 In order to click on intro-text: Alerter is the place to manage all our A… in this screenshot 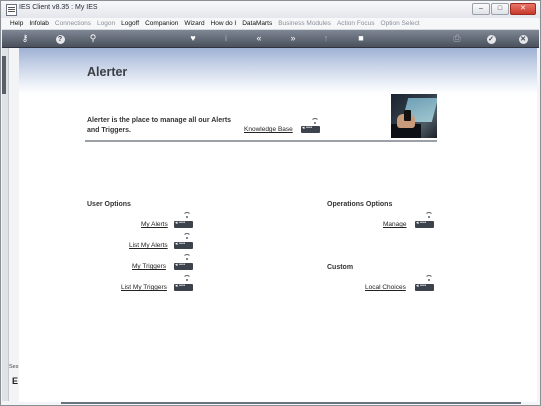, I will do `click(159, 125)`.